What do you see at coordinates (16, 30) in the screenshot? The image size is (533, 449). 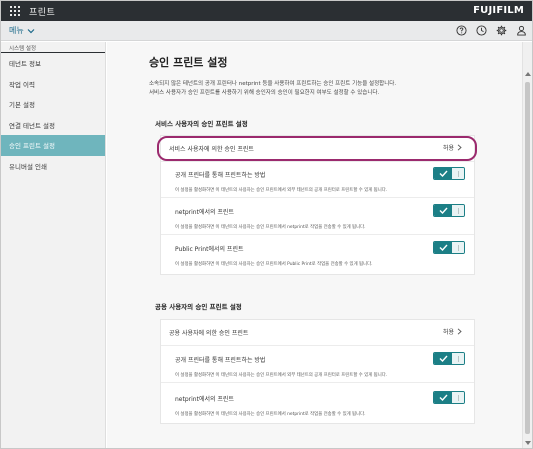 I see `menu-label: 메뉴` at bounding box center [16, 30].